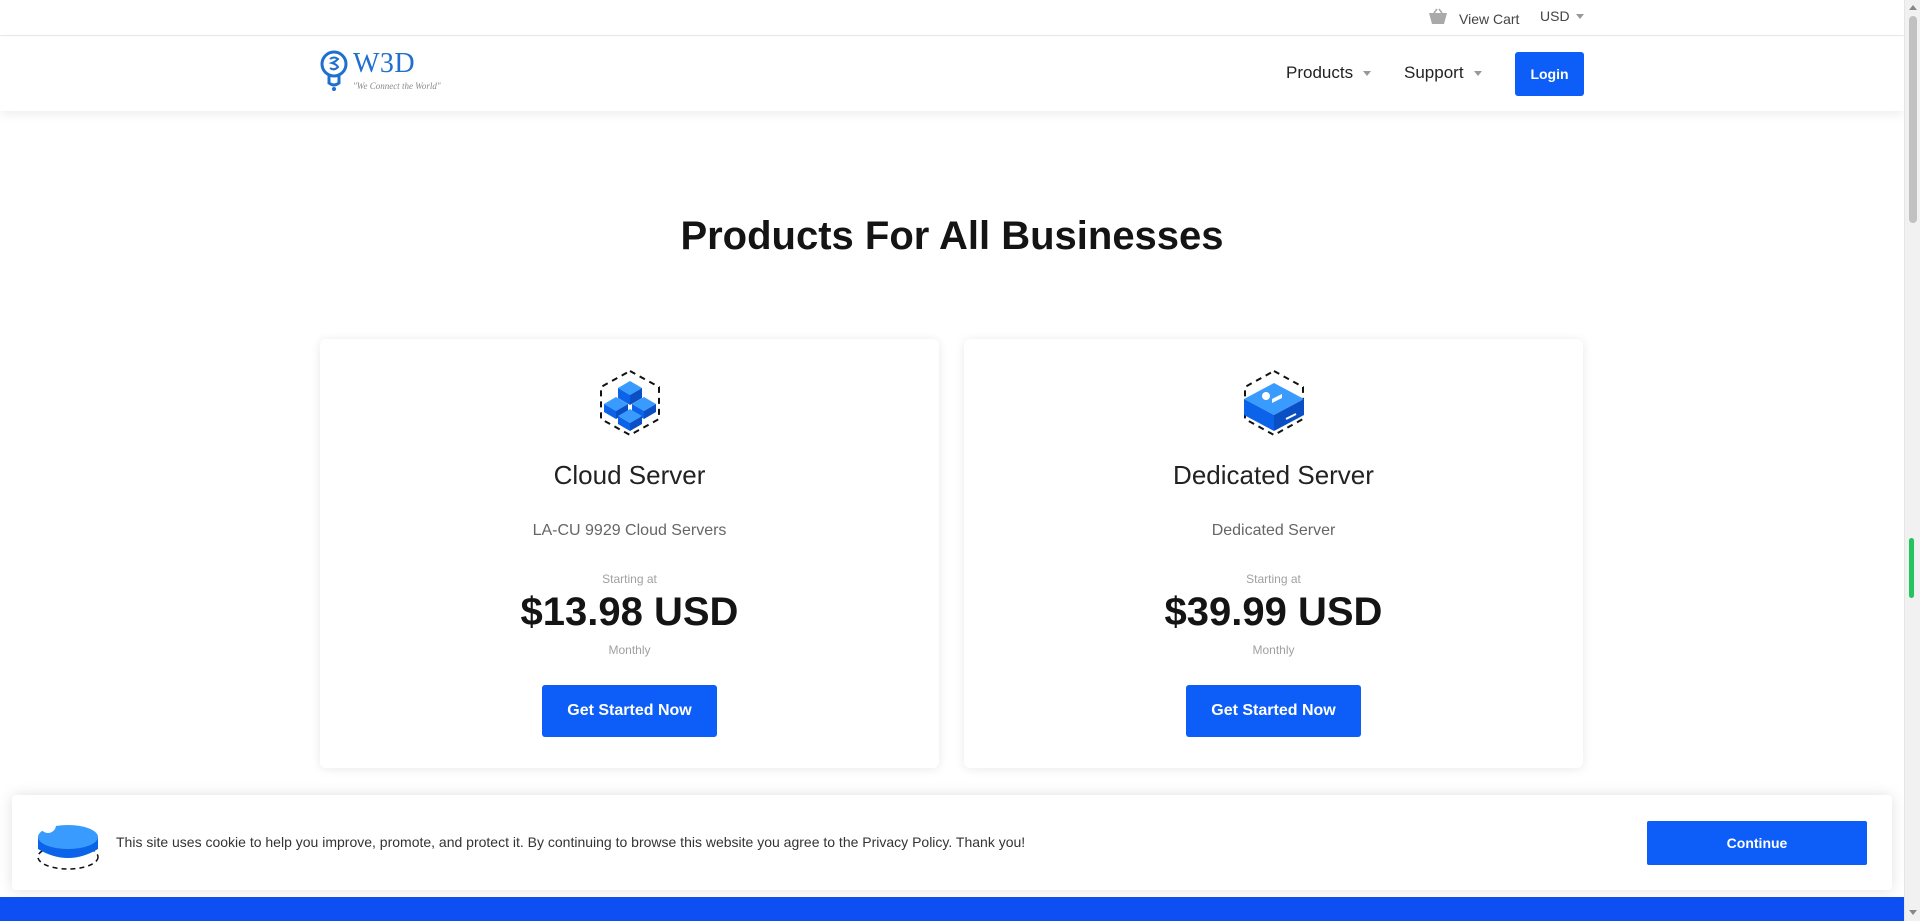 The image size is (1920, 921). Describe the element at coordinates (629, 530) in the screenshot. I see `product-description: LA-CU 9929 Cloud Servers` at that location.